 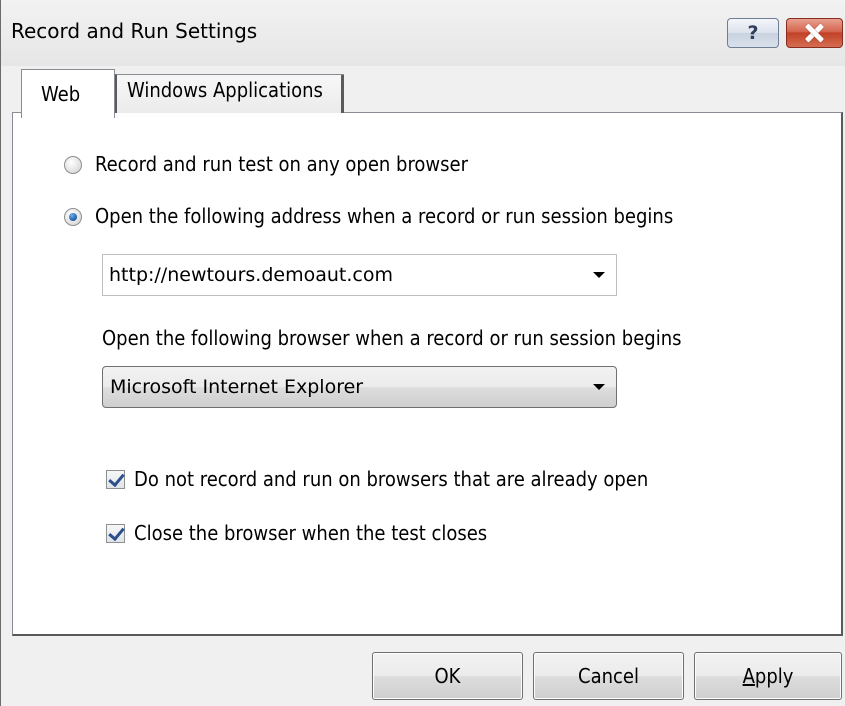 What do you see at coordinates (237, 387) in the screenshot?
I see `browser-value: Microsoft Internet Explorer` at bounding box center [237, 387].